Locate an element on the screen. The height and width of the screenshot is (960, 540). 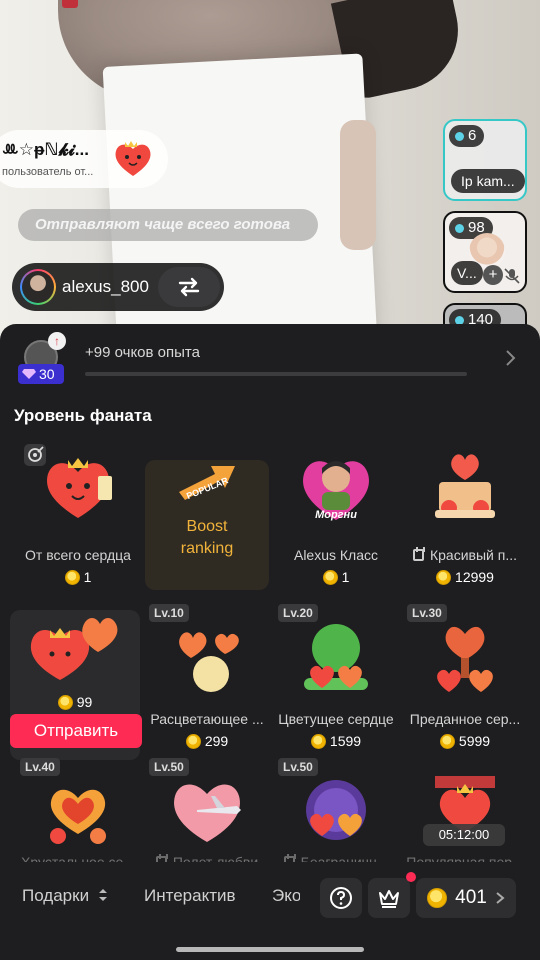
gift-item: Красивый п... 12999 is located at coordinates (465, 513).